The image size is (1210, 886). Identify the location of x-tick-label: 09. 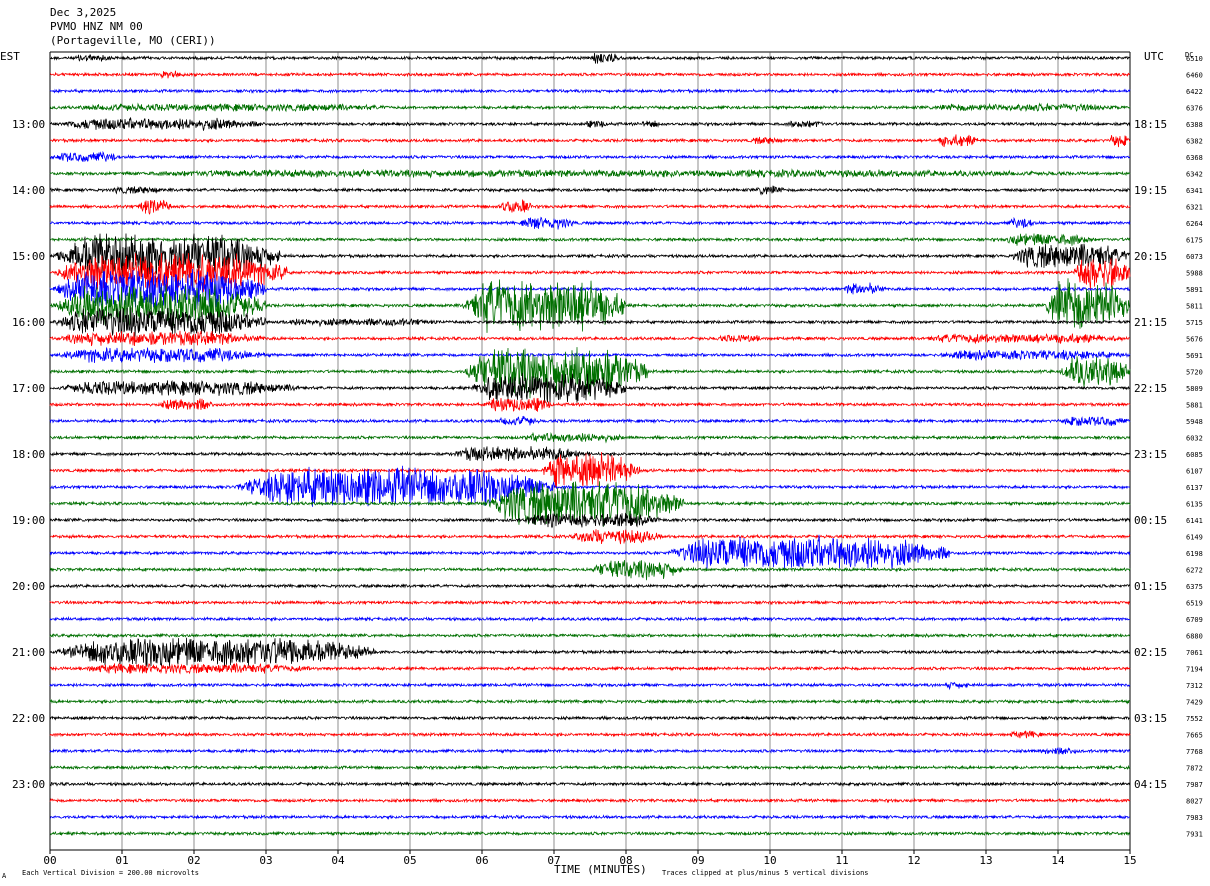
(697, 860).